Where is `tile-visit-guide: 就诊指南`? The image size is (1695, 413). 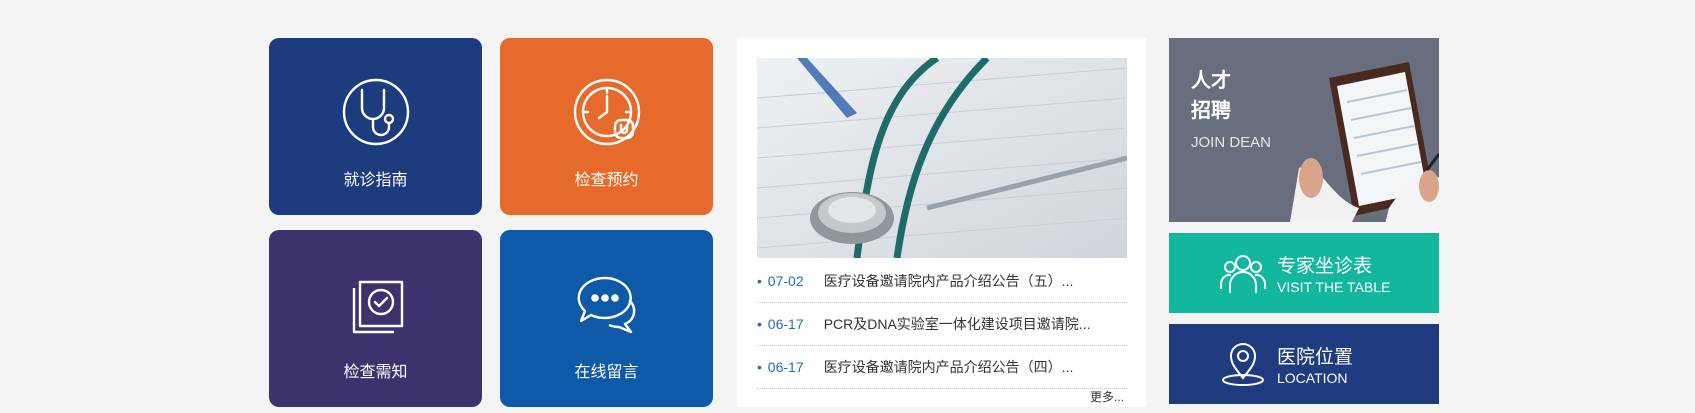
tile-visit-guide: 就诊指南 is located at coordinates (375, 126).